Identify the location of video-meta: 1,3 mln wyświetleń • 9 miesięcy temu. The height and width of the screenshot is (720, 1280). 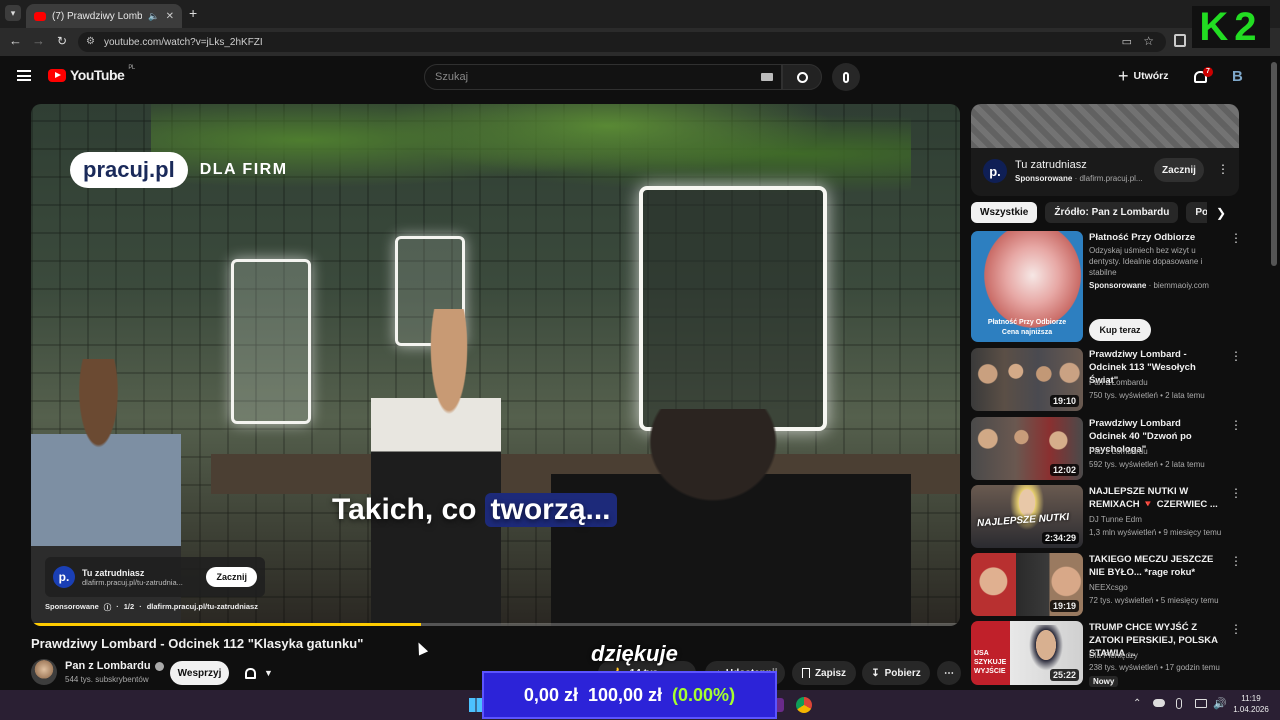
(1155, 532).